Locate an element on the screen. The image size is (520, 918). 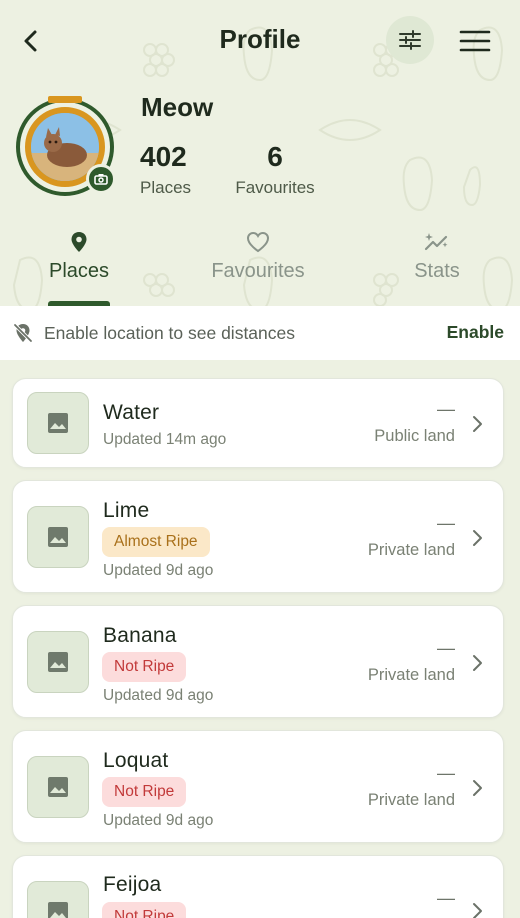
tab-stats: Stats is located at coordinates (437, 256).